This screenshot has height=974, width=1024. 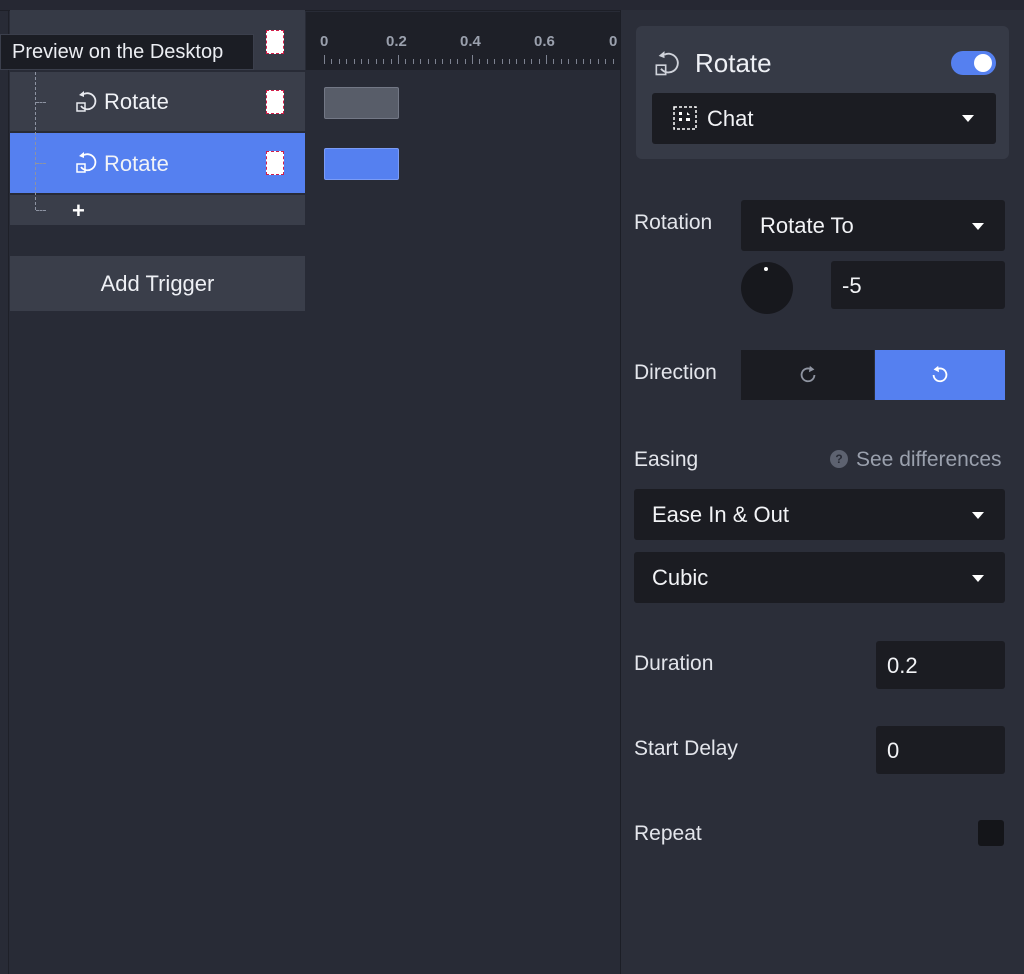 I want to click on easing-type-select: Ease In & Out, so click(x=819, y=514).